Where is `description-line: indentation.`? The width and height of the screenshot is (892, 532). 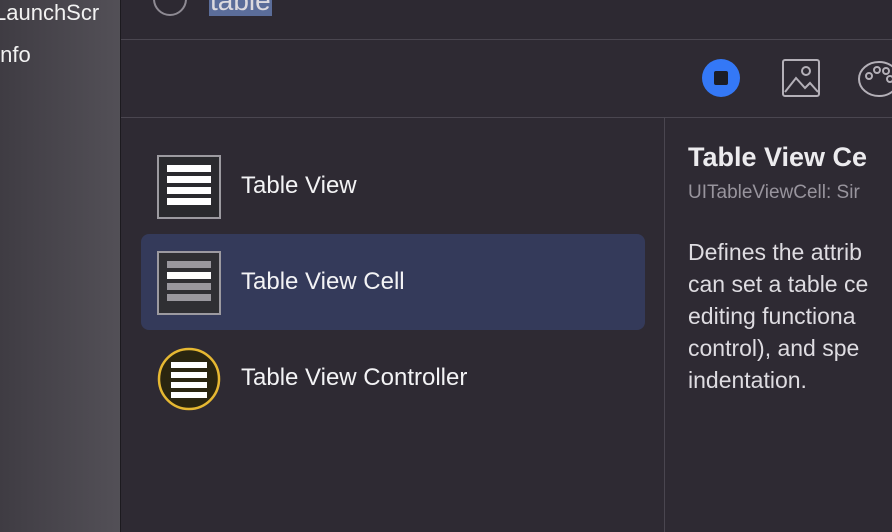
description-line: indentation. is located at coordinates (747, 380).